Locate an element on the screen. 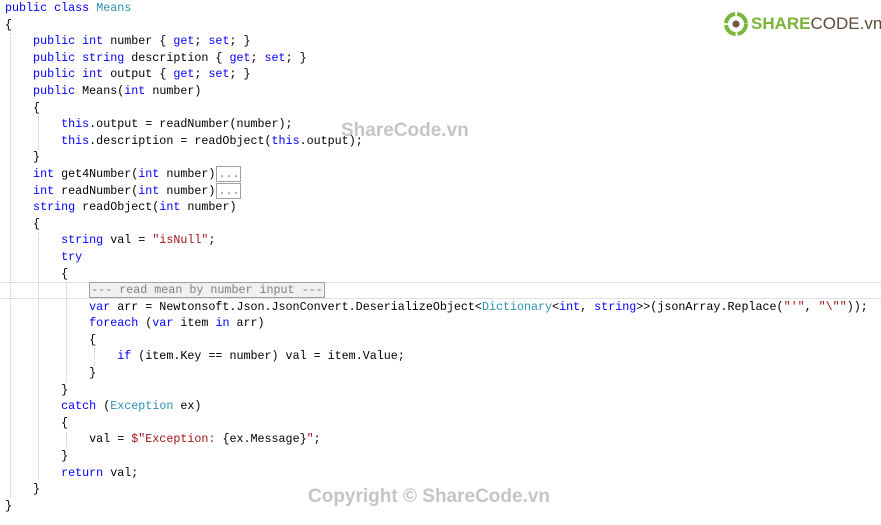  code-token: "'" is located at coordinates (794, 306).